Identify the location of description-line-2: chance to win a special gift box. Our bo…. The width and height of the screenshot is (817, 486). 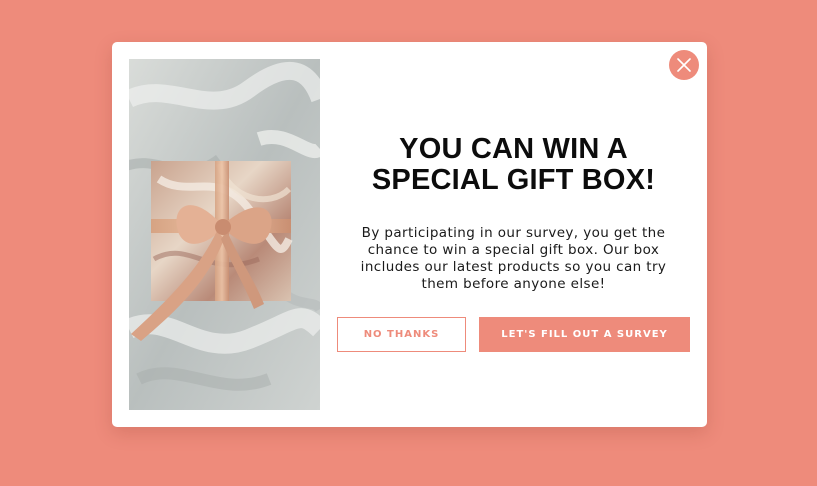
(513, 250).